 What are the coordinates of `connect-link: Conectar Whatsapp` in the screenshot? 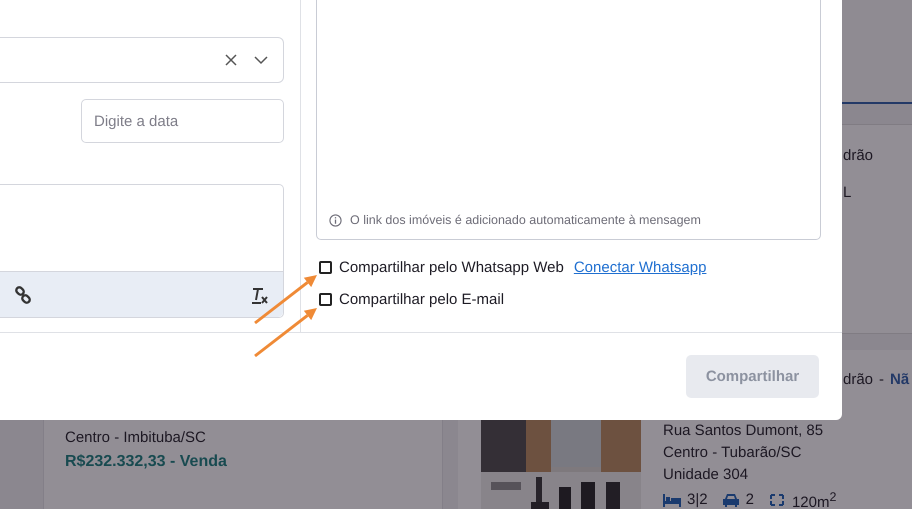 It's located at (640, 267).